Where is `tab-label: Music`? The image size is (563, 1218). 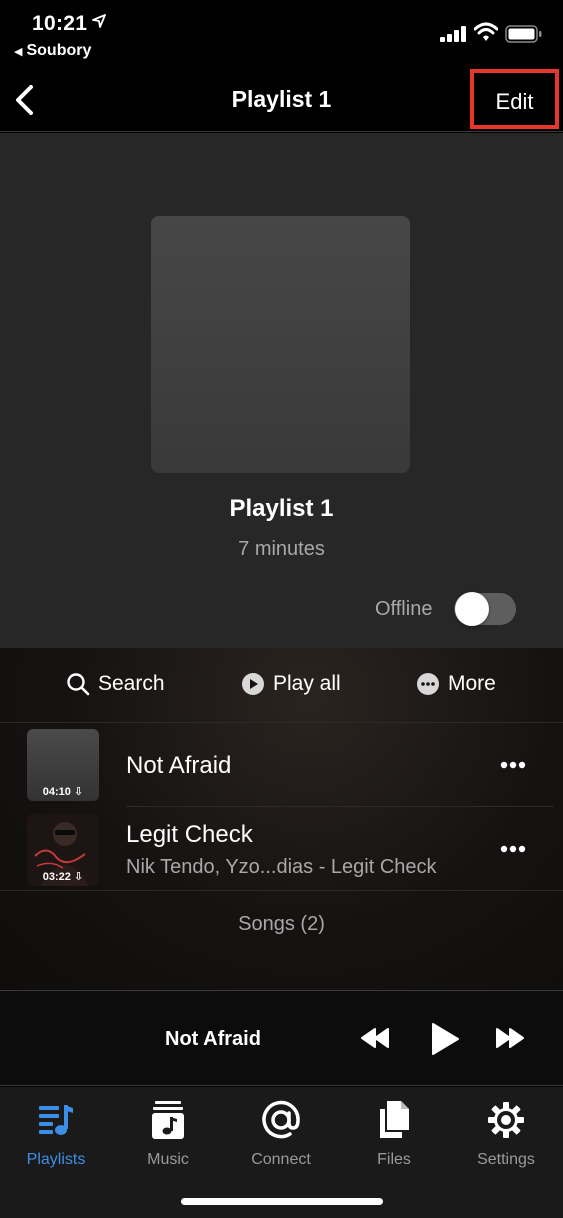 tab-label: Music is located at coordinates (168, 1159).